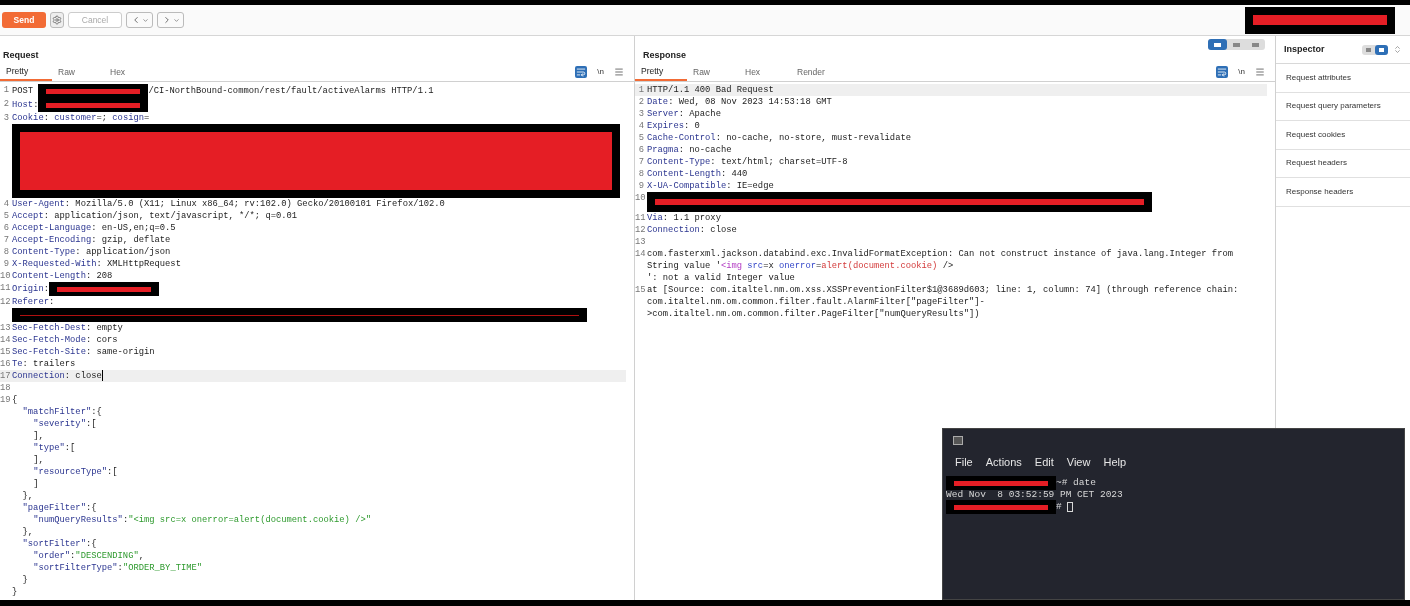  What do you see at coordinates (228, 204) in the screenshot?
I see `code-line: User-Agent: Mozilla/5.0 (X11; Linux x86_64; rv:102.0) Gecko/20100101 Firefox/102.0` at bounding box center [228, 204].